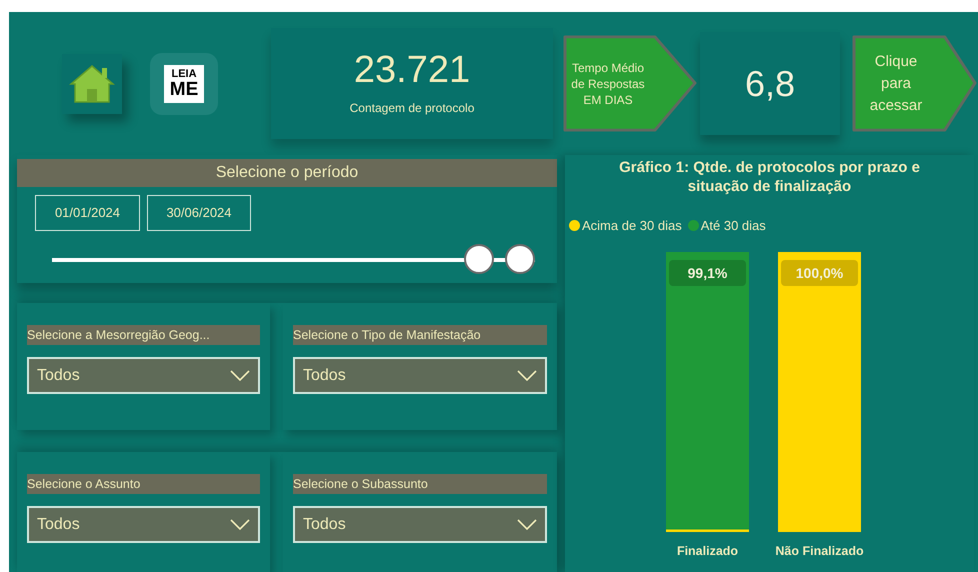 This screenshot has width=978, height=572. I want to click on kpi-value: 23.721, so click(412, 69).